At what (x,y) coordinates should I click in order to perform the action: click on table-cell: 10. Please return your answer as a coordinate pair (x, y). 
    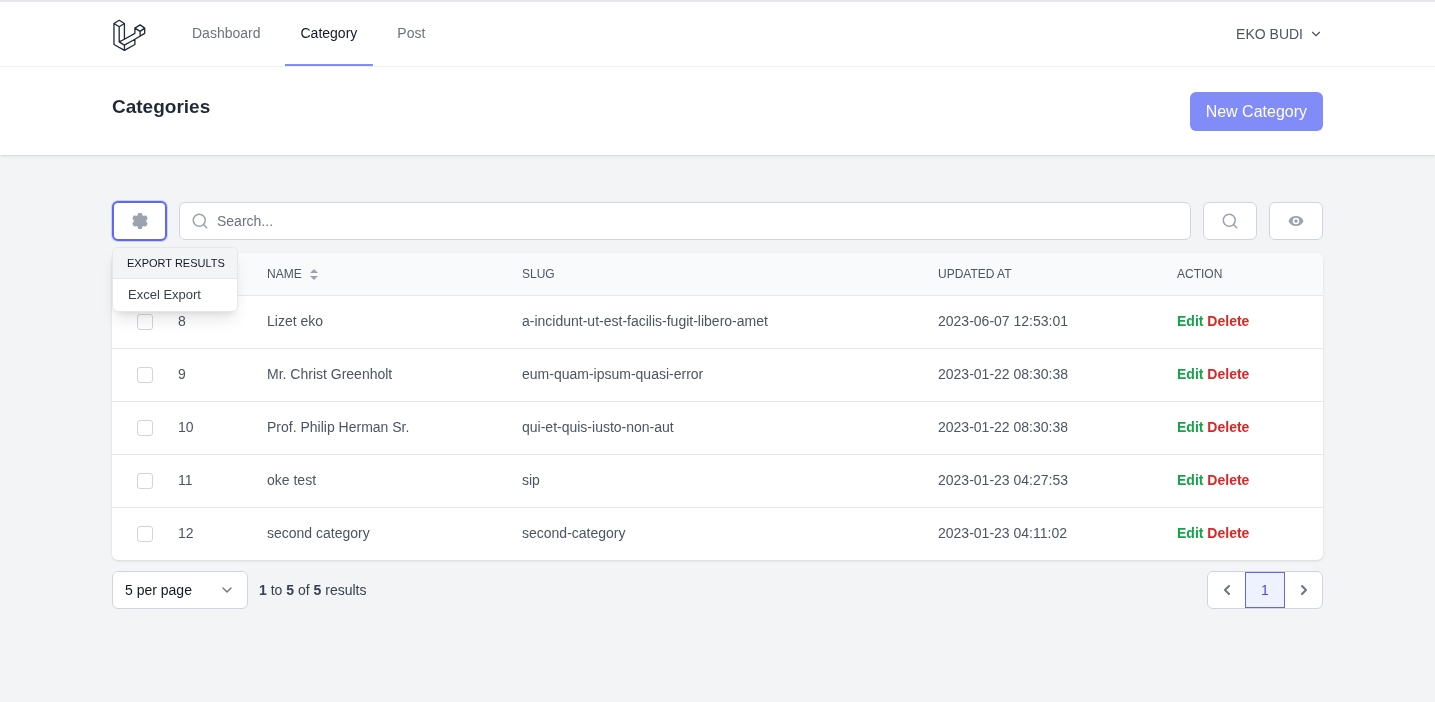
    Looking at the image, I should click on (186, 427).